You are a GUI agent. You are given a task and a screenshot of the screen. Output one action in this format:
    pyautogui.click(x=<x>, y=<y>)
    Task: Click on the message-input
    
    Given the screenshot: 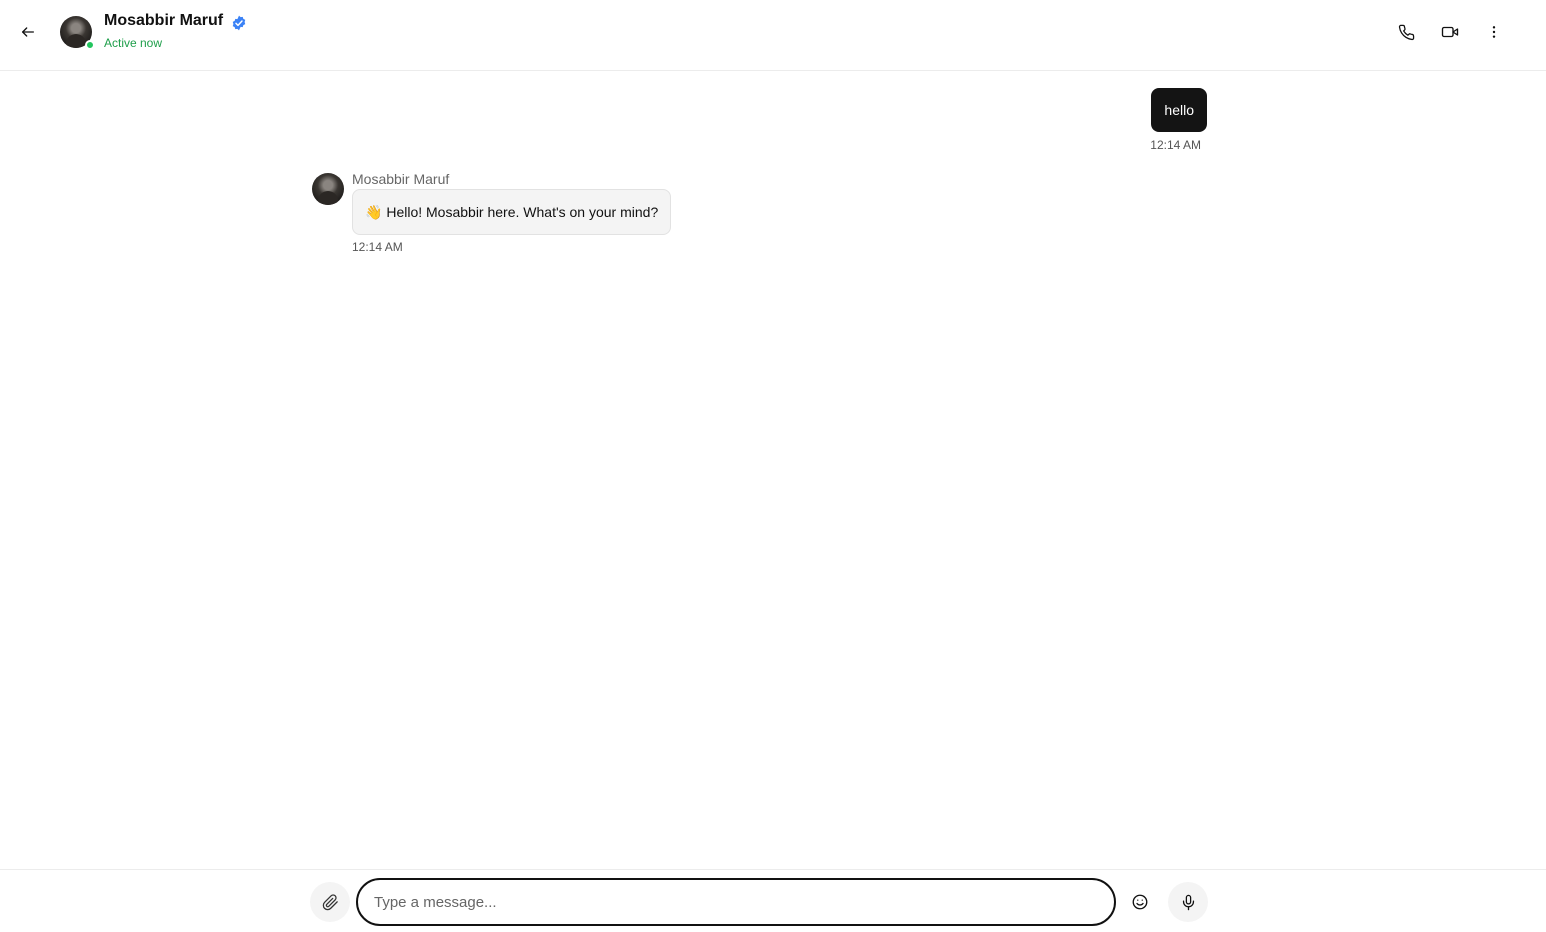 What is the action you would take?
    pyautogui.click(x=736, y=902)
    